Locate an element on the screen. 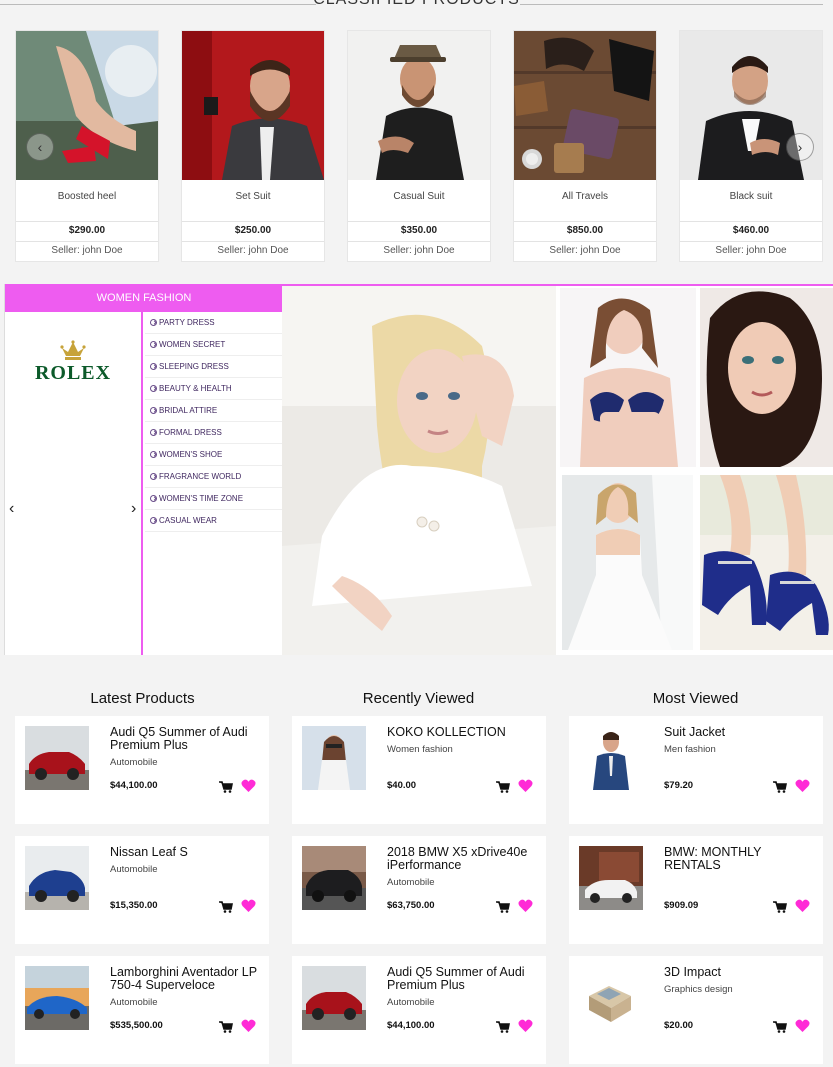 The width and height of the screenshot is (833, 1067). menu-item-women-secret: WOMEN SECRET is located at coordinates (214, 345).